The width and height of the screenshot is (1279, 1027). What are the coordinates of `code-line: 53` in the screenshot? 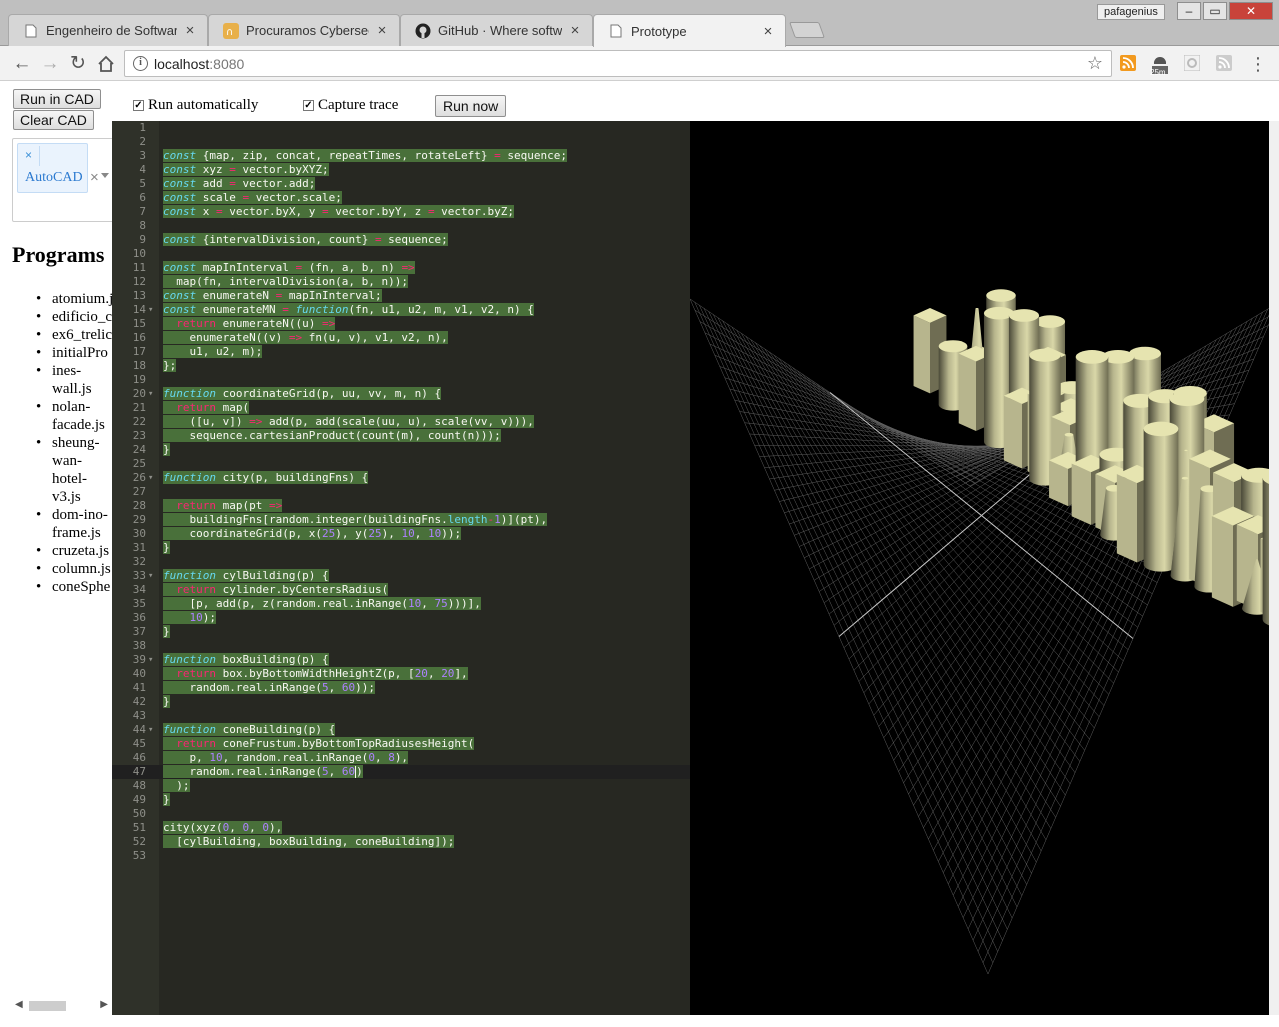 It's located at (401, 856).